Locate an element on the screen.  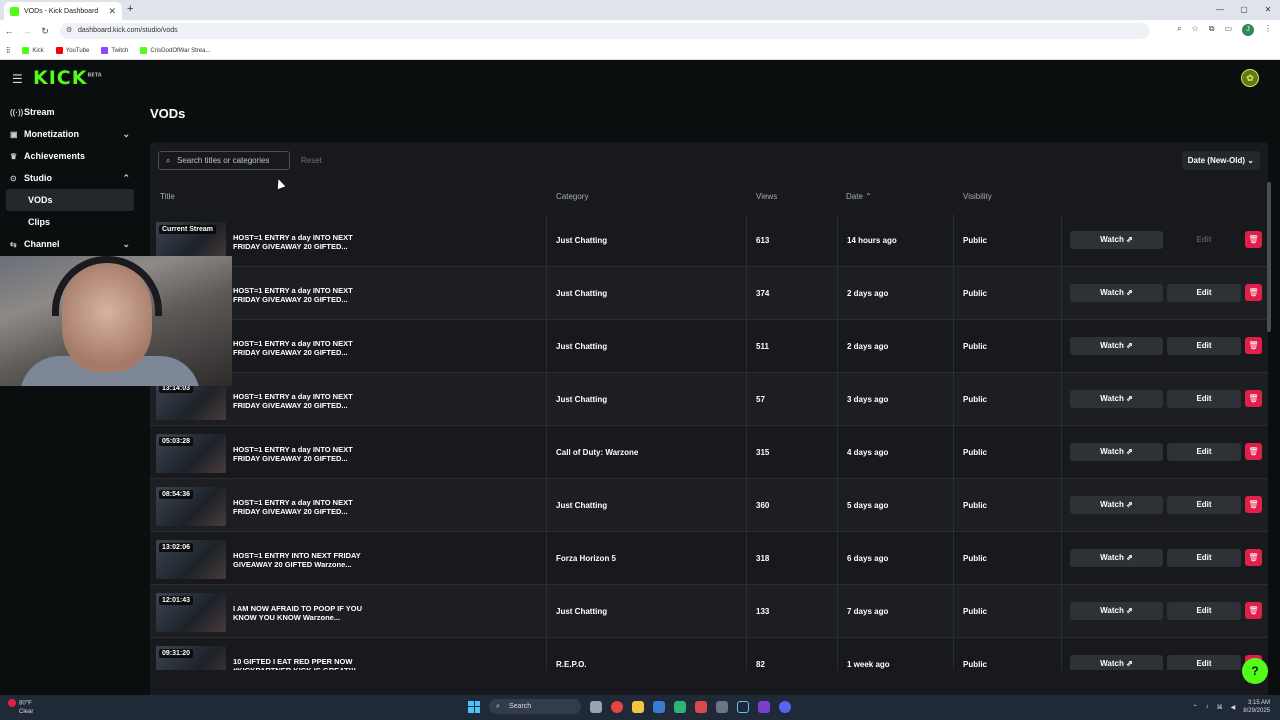
browser-tab: VODs - Kick Dashboard ✕ is located at coordinates (63, 11).